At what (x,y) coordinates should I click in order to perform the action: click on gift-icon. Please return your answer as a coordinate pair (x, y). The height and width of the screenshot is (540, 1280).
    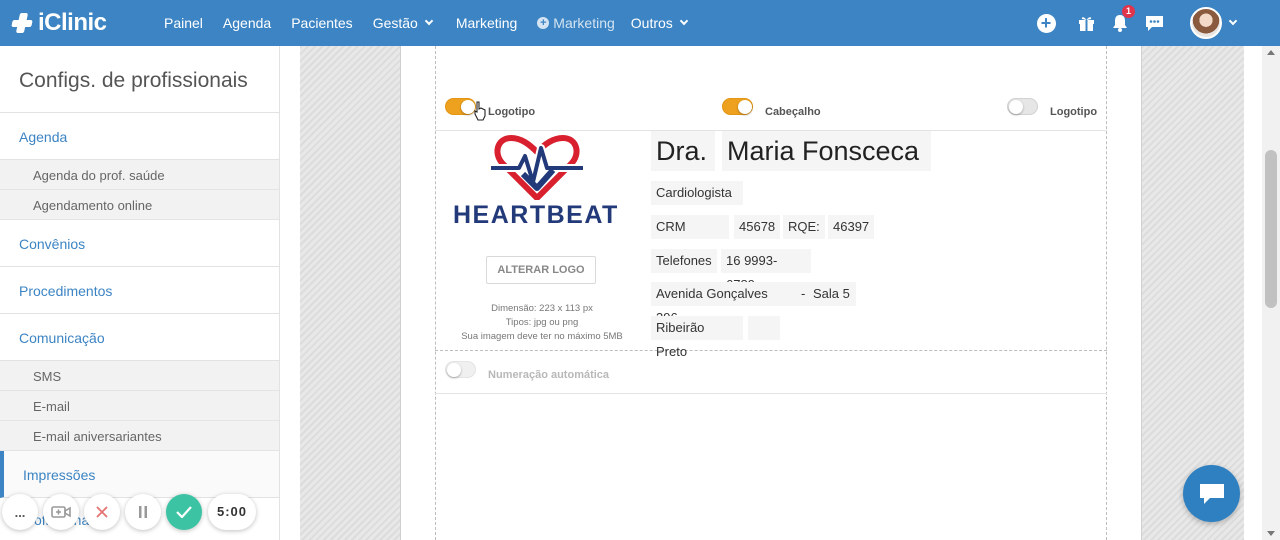
    Looking at the image, I should click on (1086, 23).